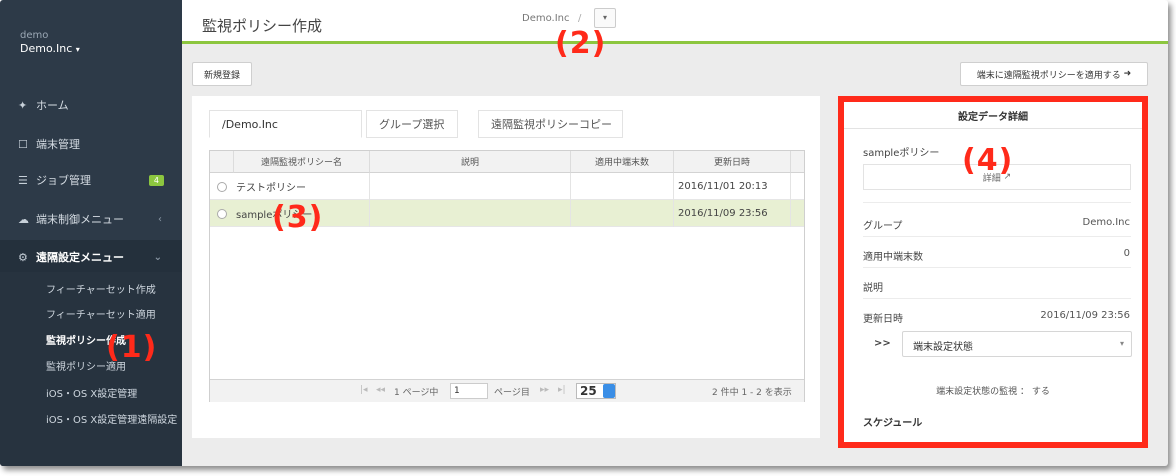 The height and width of the screenshot is (476, 1176). What do you see at coordinates (797, 162) in the screenshot?
I see `grid-header-spacer` at bounding box center [797, 162].